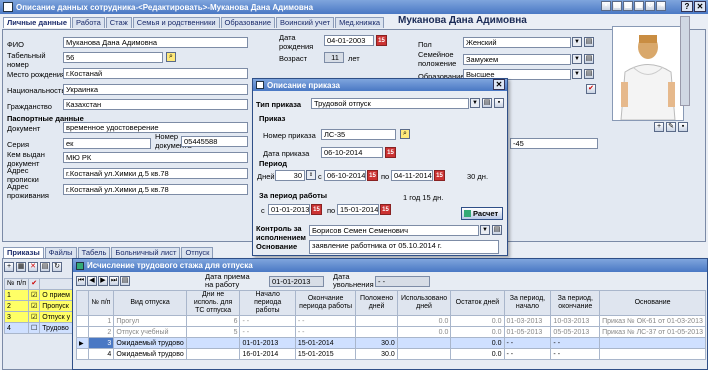 The height and width of the screenshot is (370, 708). I want to click on tab-vacation: Отпуск, so click(197, 252).